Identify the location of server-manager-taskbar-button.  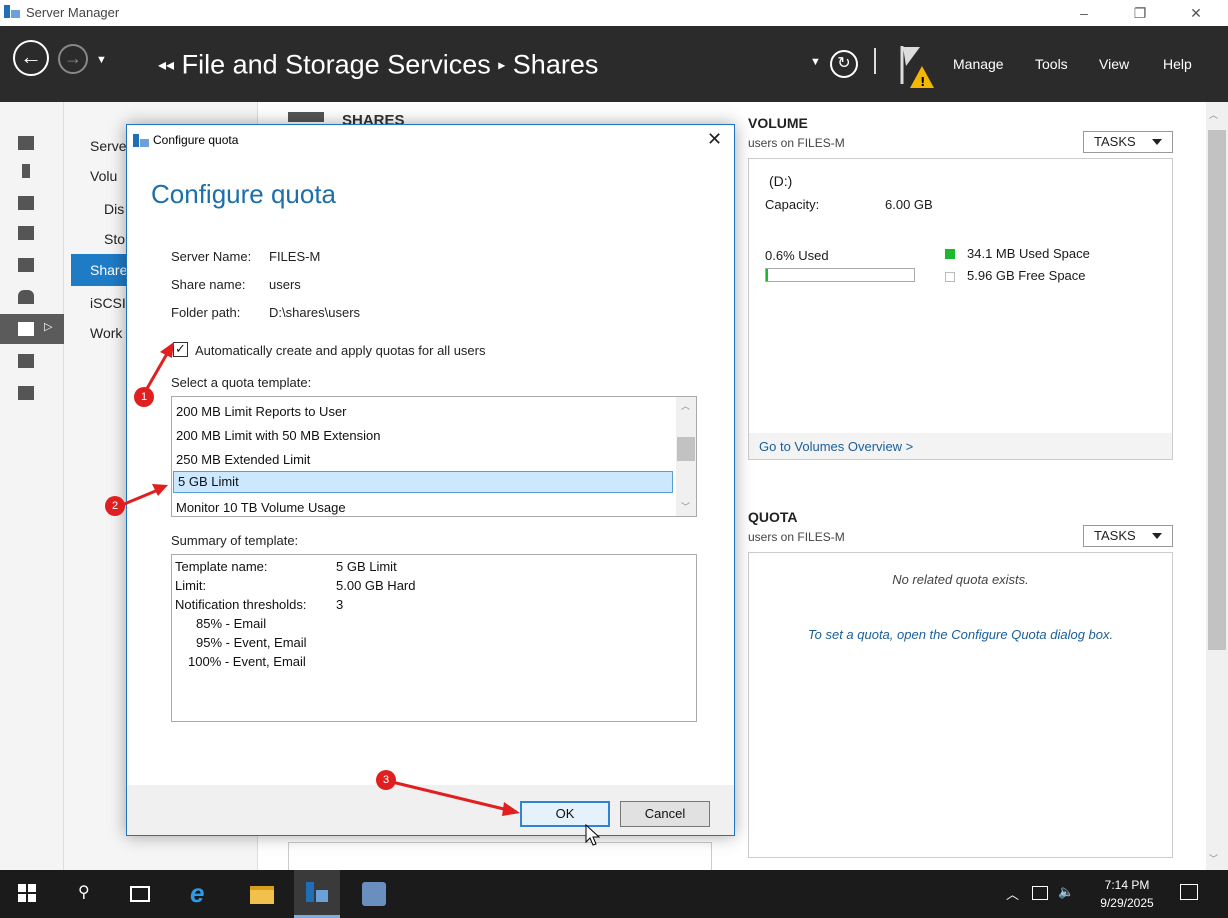
(317, 894).